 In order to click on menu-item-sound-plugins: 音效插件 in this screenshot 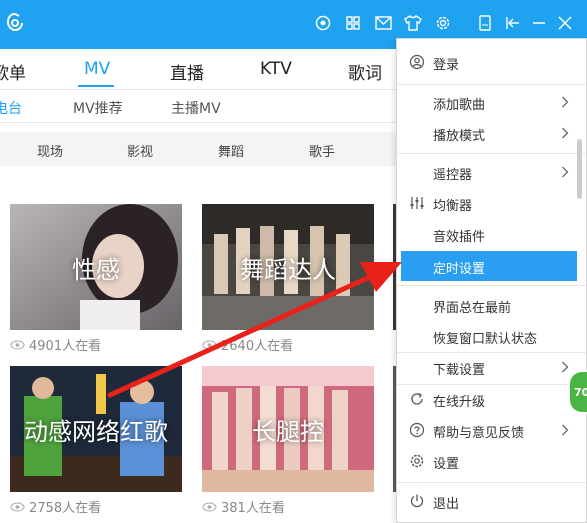, I will do `click(491, 234)`.